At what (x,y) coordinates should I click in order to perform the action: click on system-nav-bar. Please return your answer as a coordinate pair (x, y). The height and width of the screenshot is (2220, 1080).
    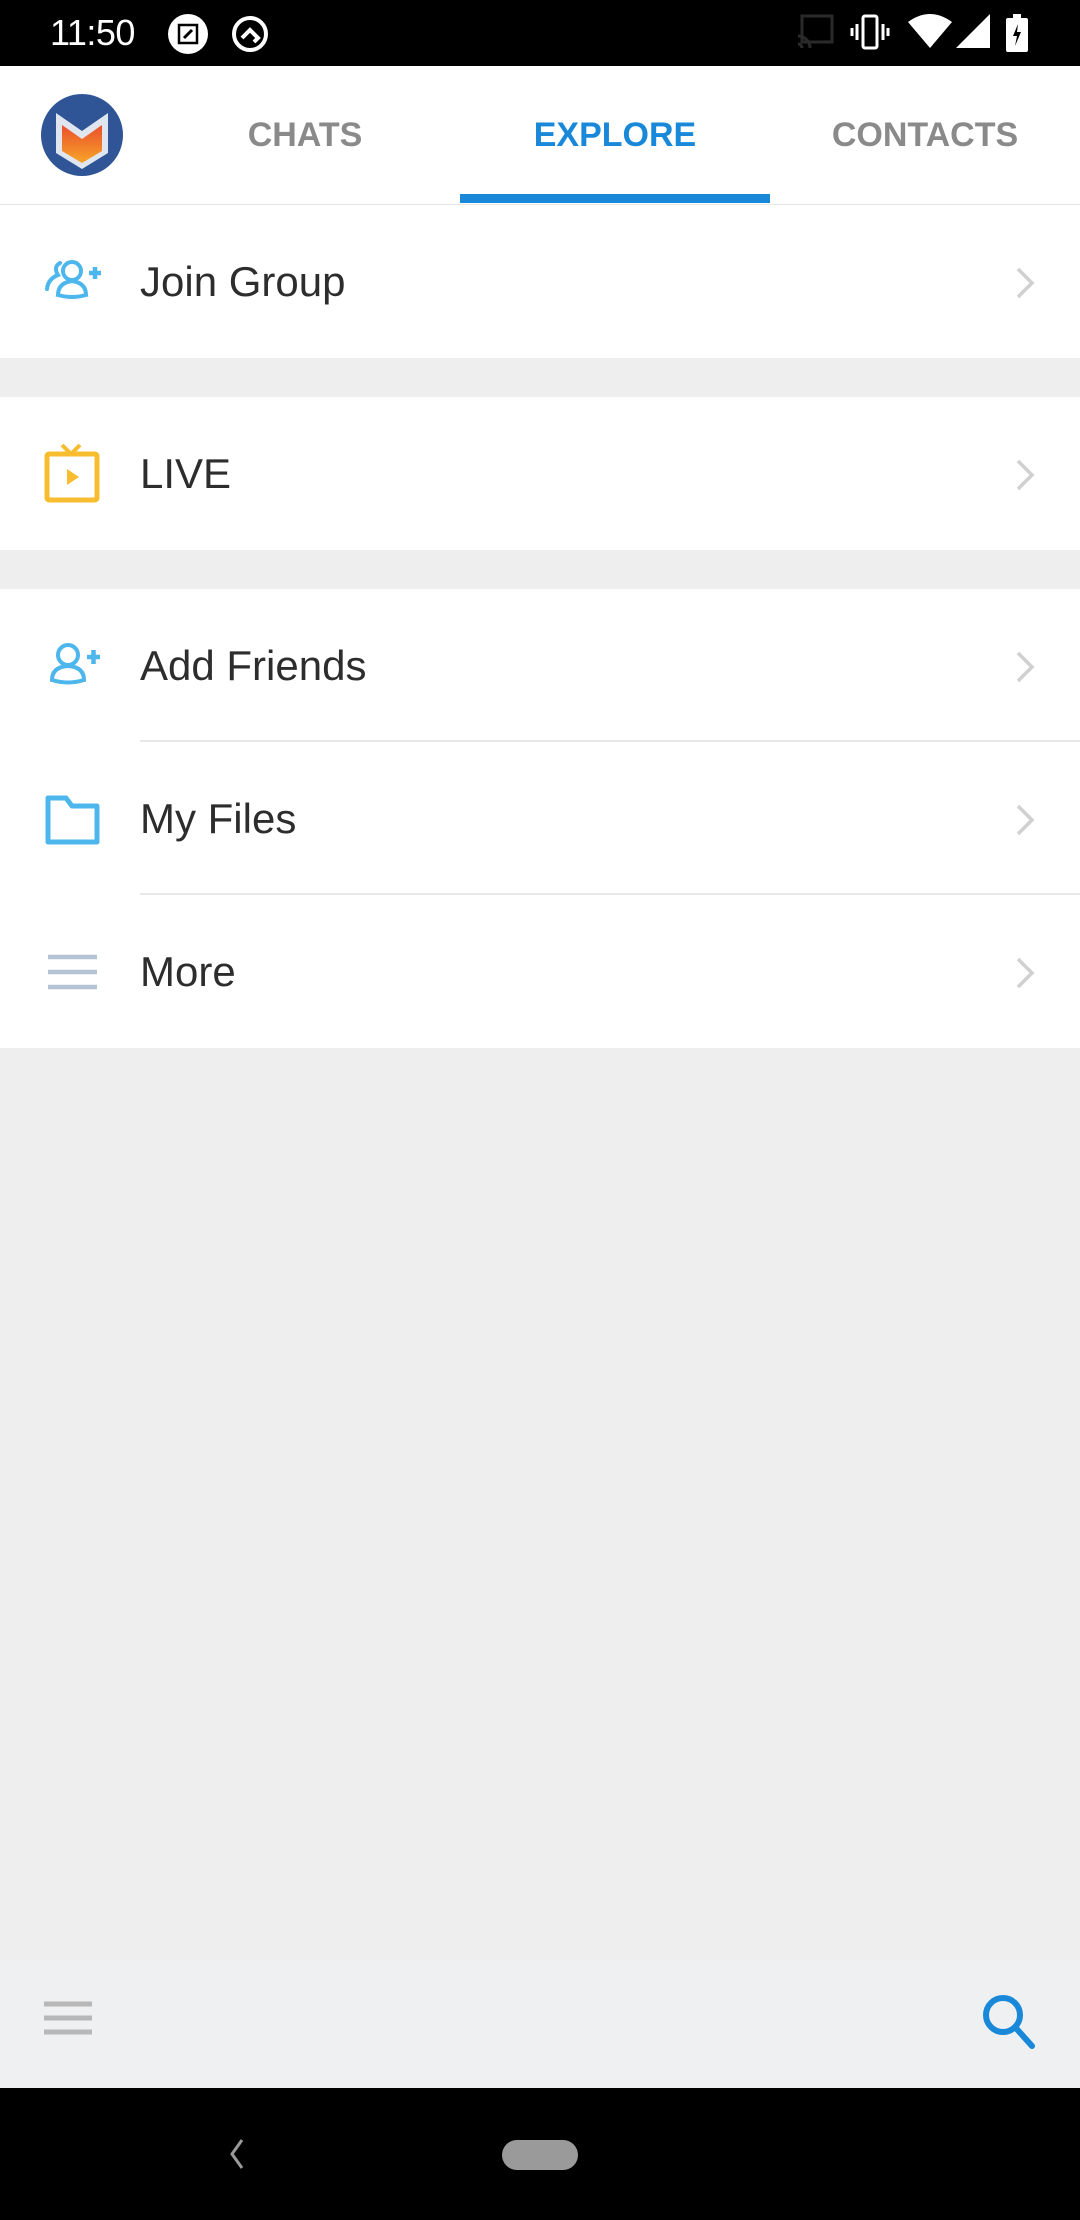
    Looking at the image, I should click on (540, 2154).